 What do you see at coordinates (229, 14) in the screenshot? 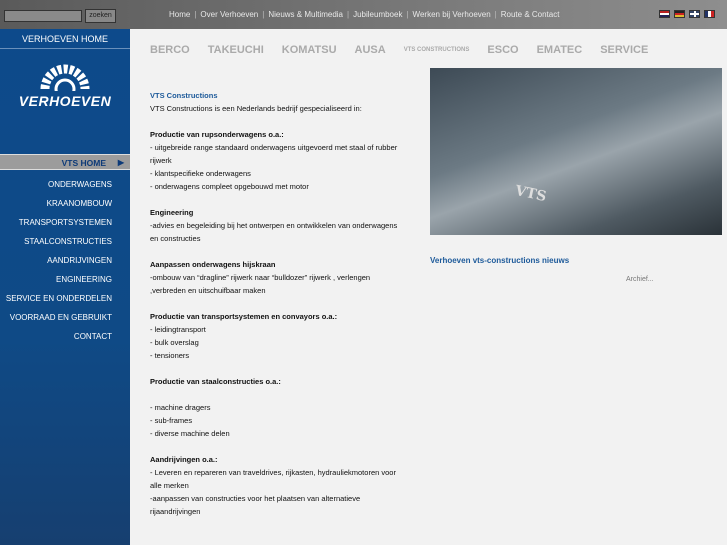
I see `topnav-link: Over Verhoeven` at bounding box center [229, 14].